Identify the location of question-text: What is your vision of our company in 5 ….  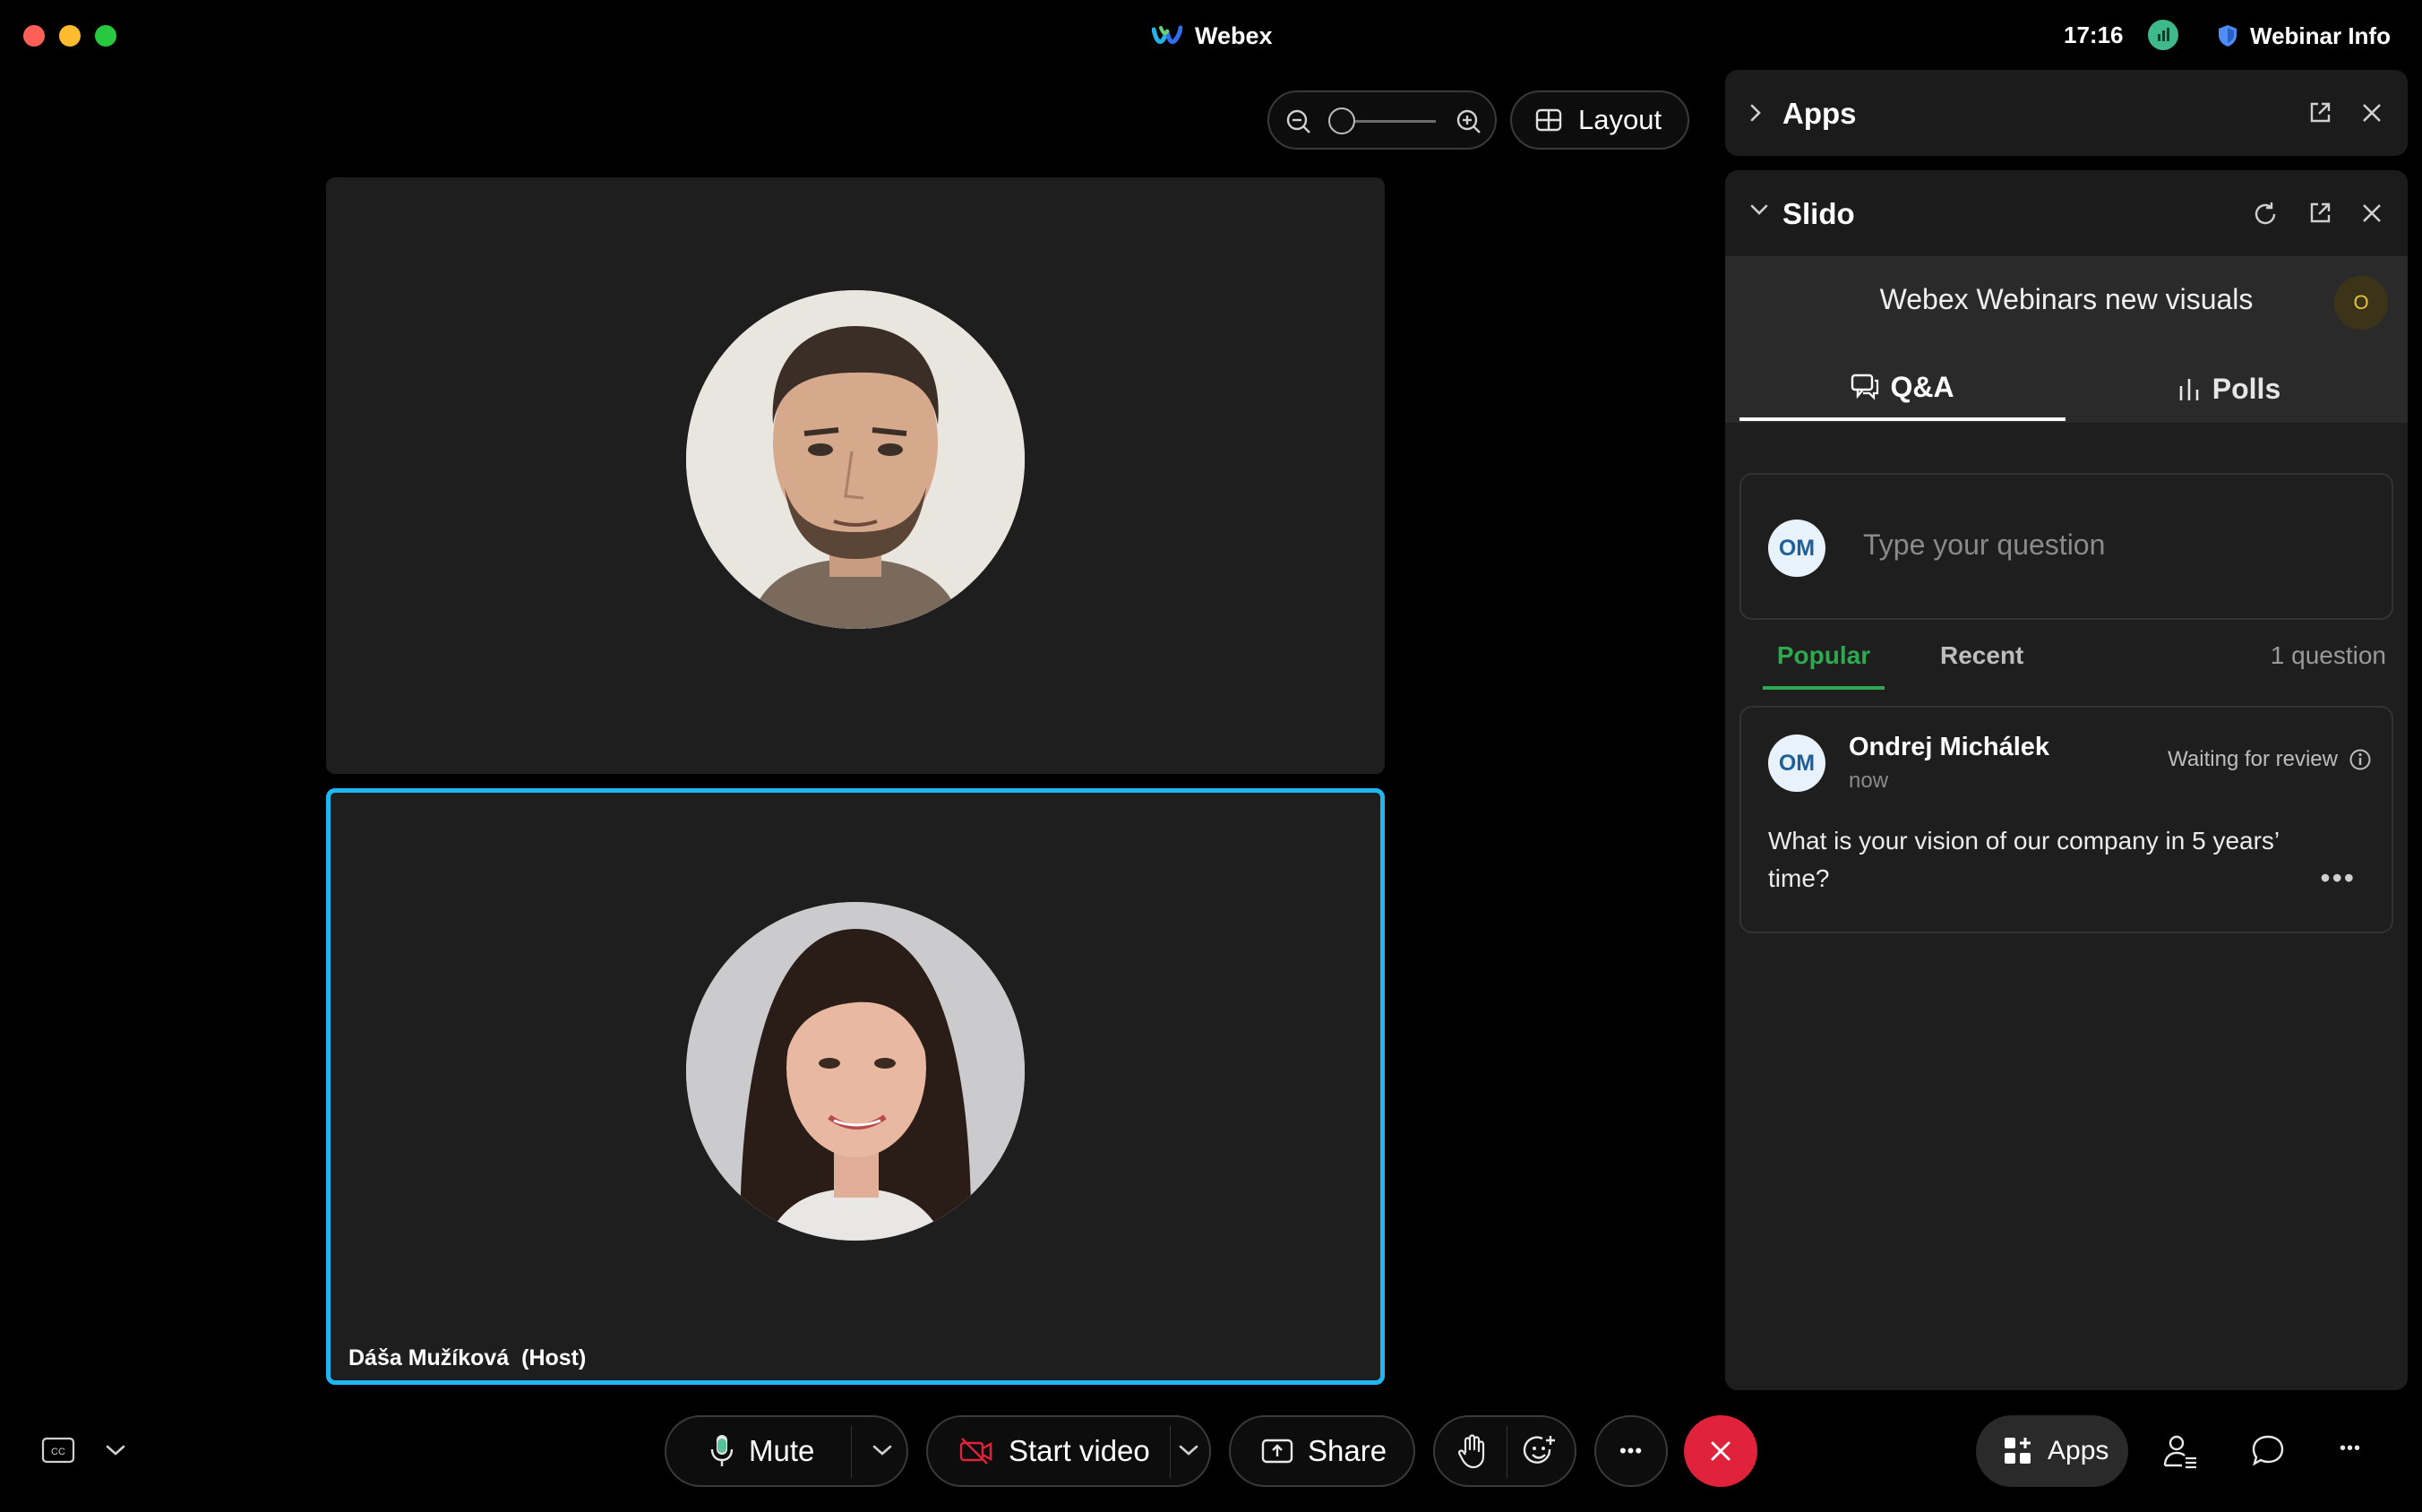
(2024, 860).